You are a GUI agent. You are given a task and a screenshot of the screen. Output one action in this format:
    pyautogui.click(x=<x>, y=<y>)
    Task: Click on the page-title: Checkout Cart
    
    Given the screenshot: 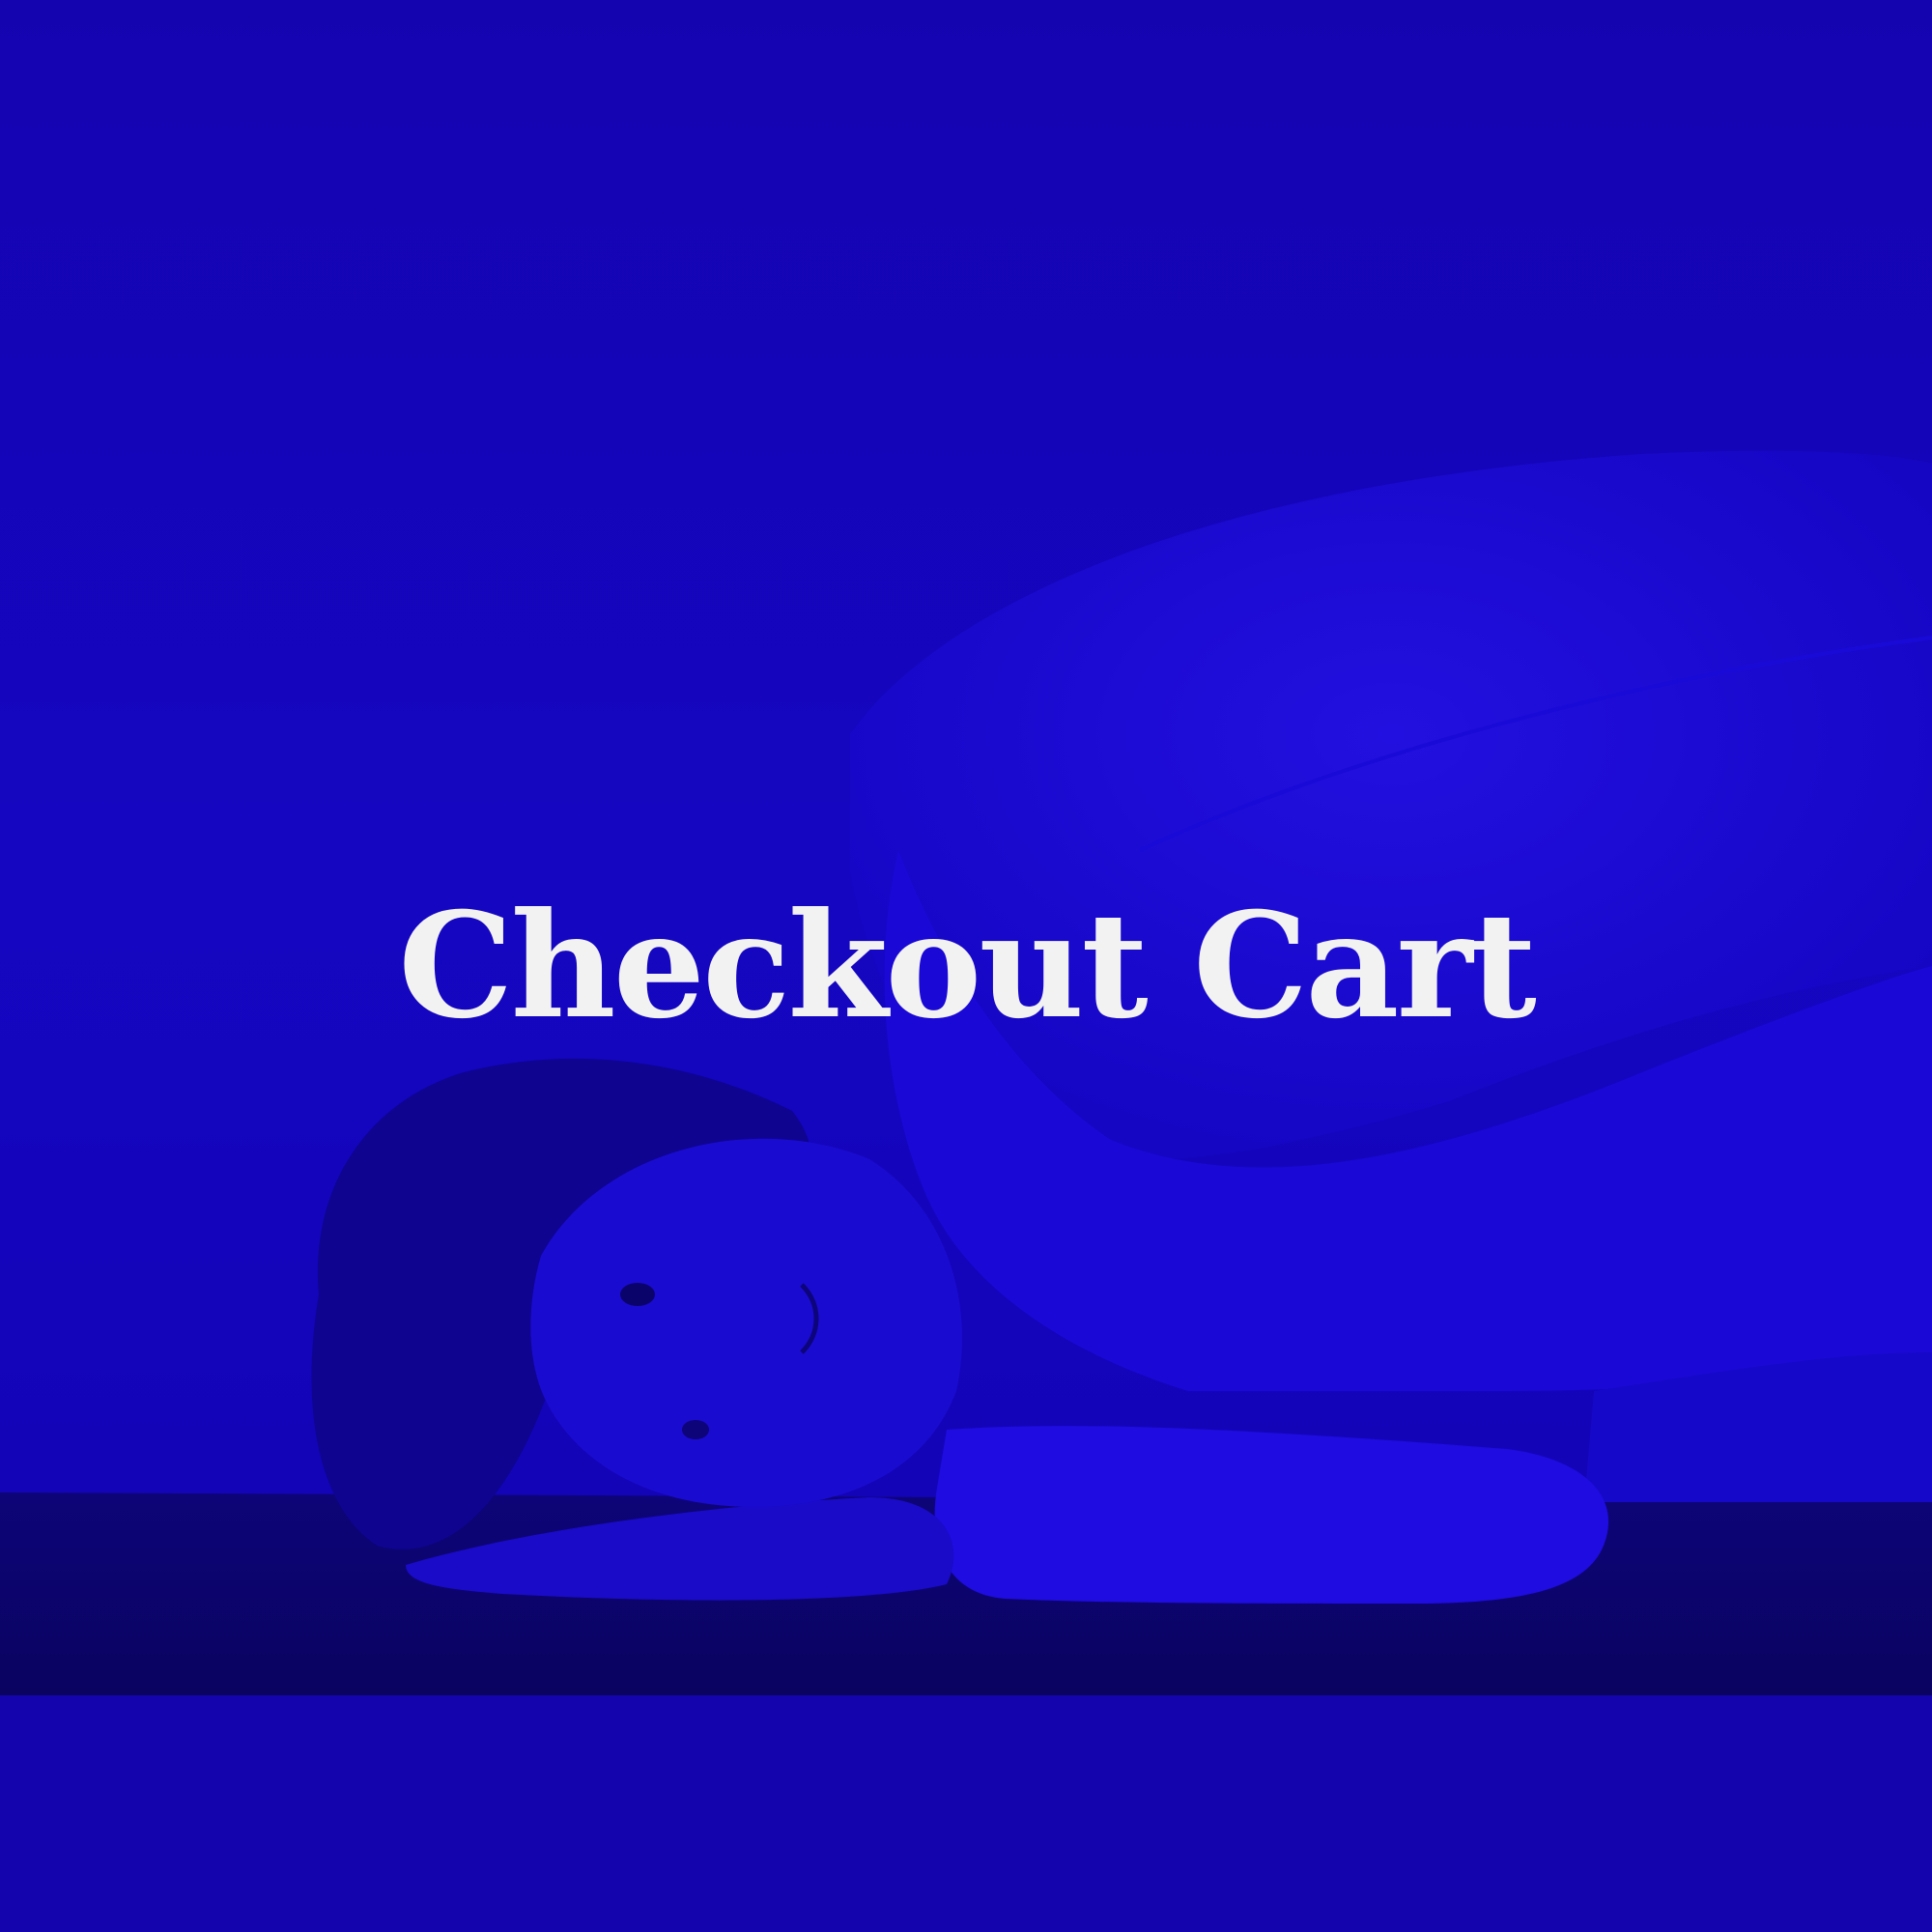 What is the action you would take?
    pyautogui.click(x=967, y=966)
    